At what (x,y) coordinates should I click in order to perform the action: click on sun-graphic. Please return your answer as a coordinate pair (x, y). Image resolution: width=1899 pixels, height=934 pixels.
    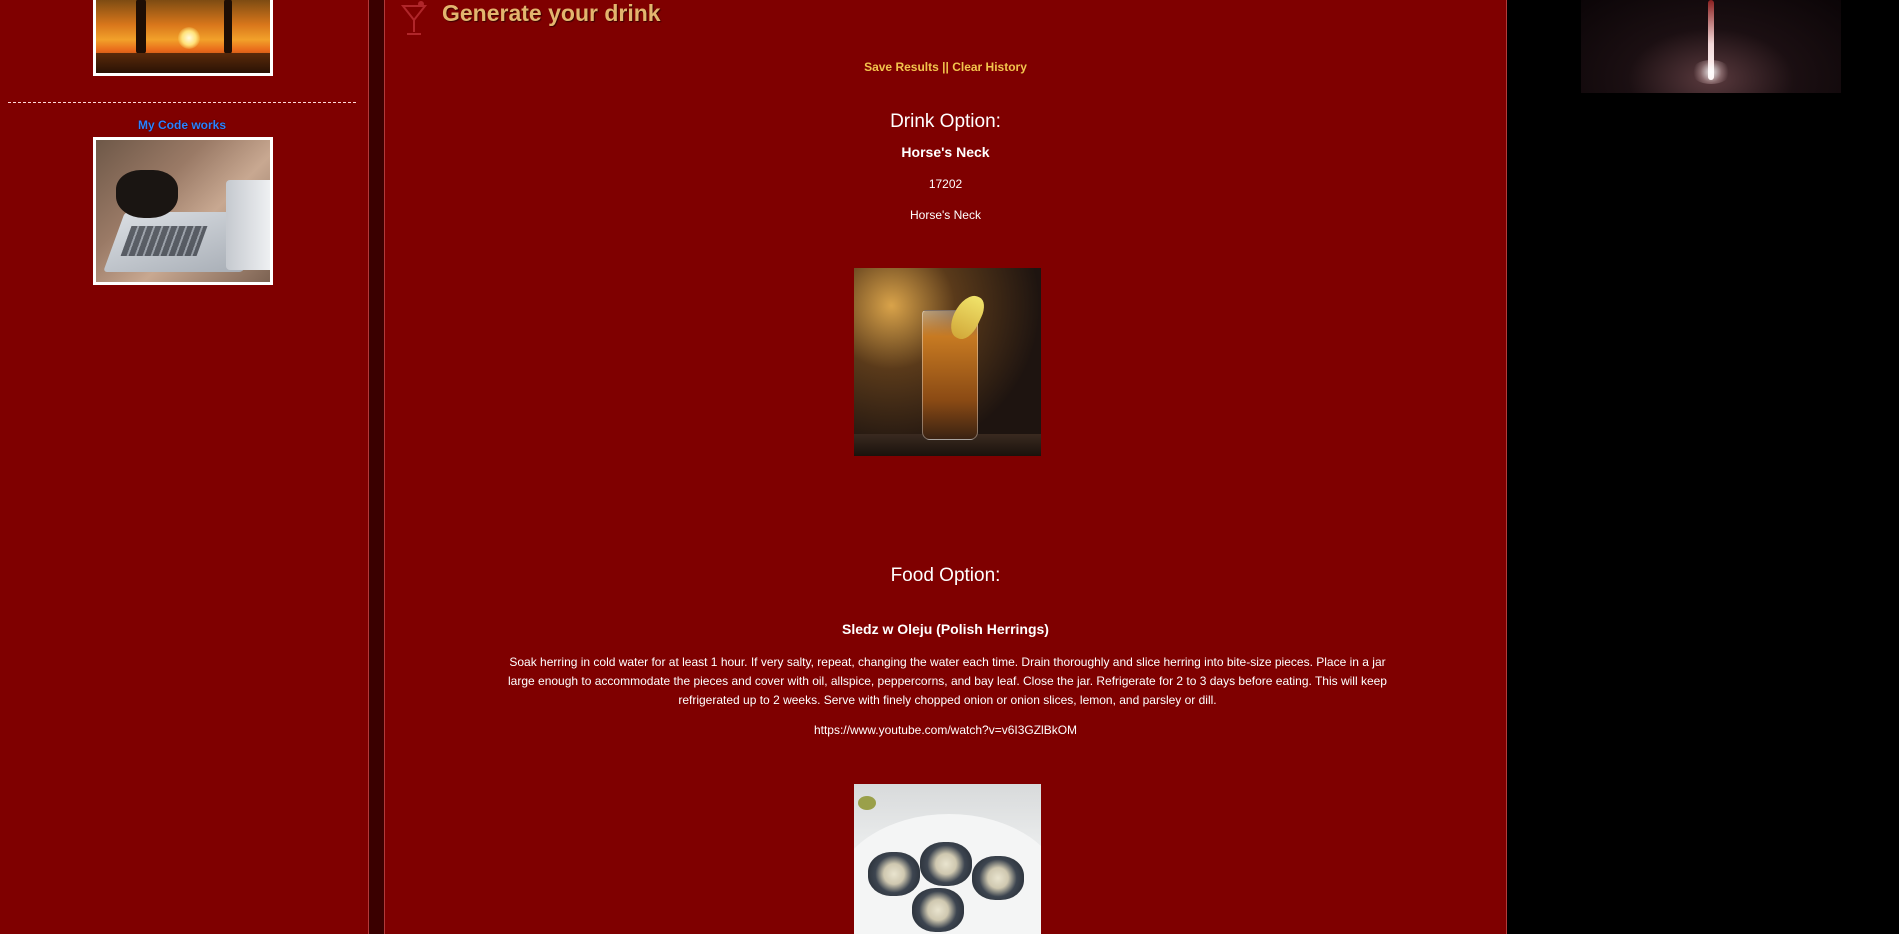
    Looking at the image, I should click on (189, 38).